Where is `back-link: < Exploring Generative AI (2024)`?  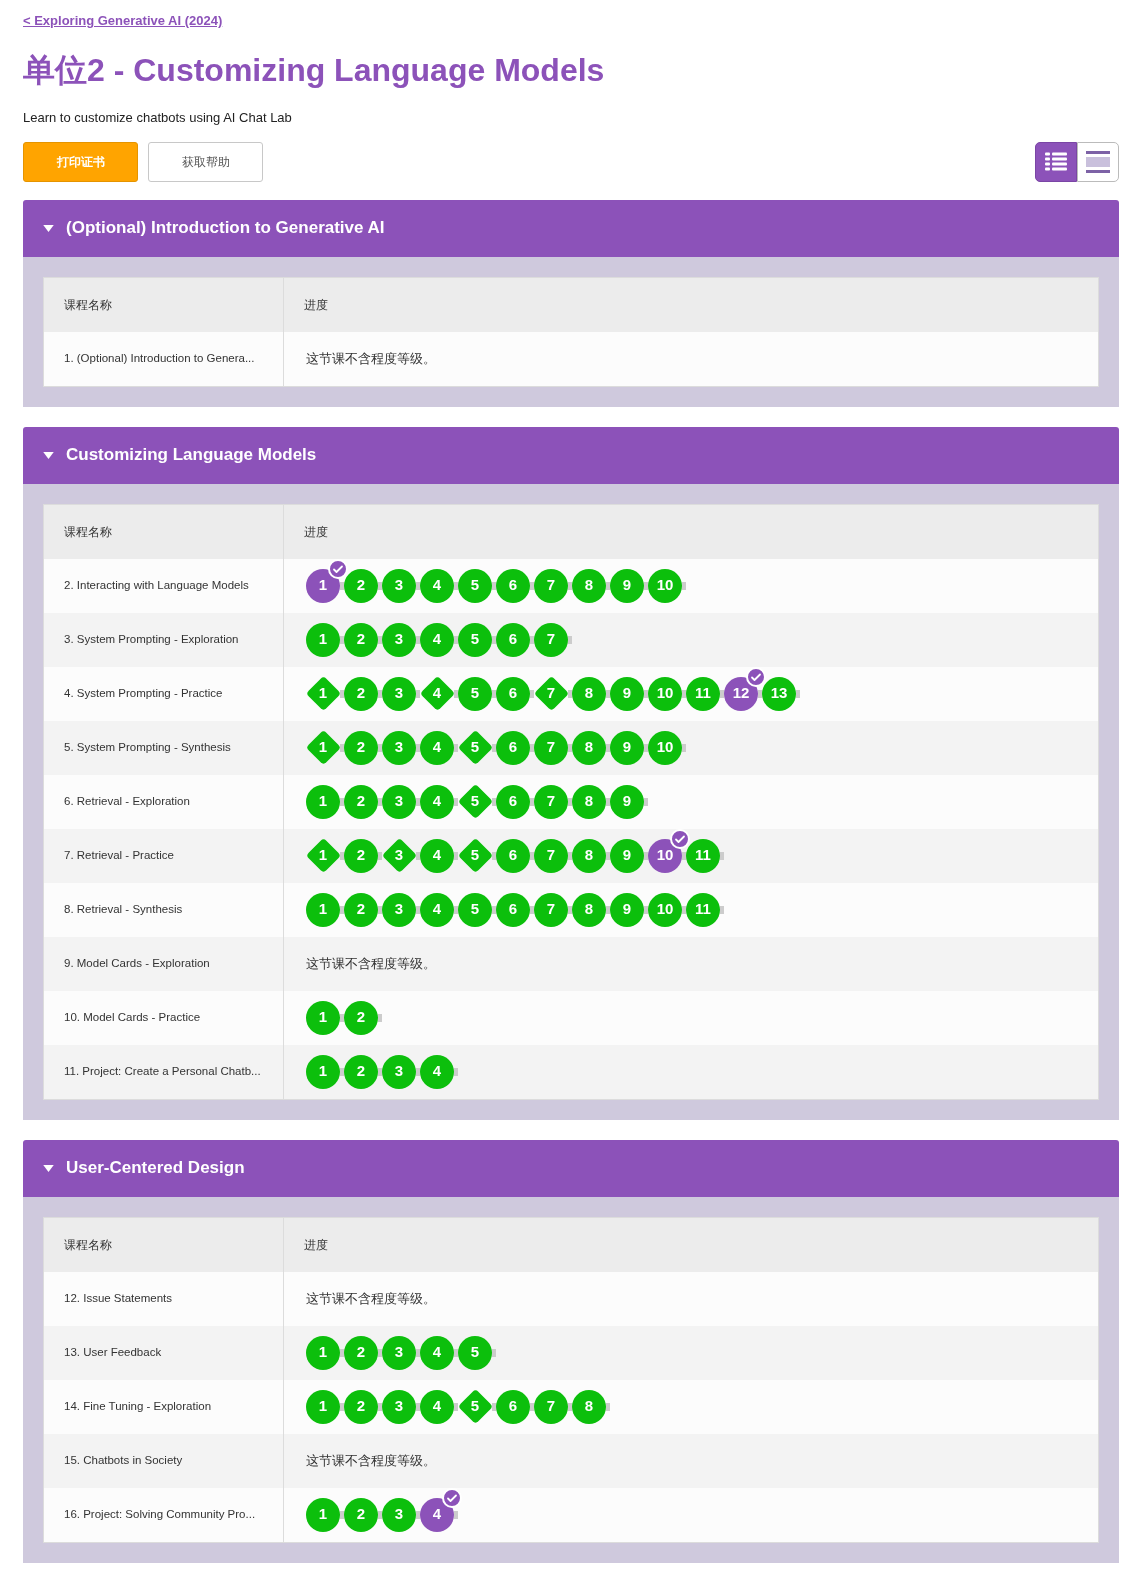
back-link: < Exploring Generative AI (2024) is located at coordinates (123, 20).